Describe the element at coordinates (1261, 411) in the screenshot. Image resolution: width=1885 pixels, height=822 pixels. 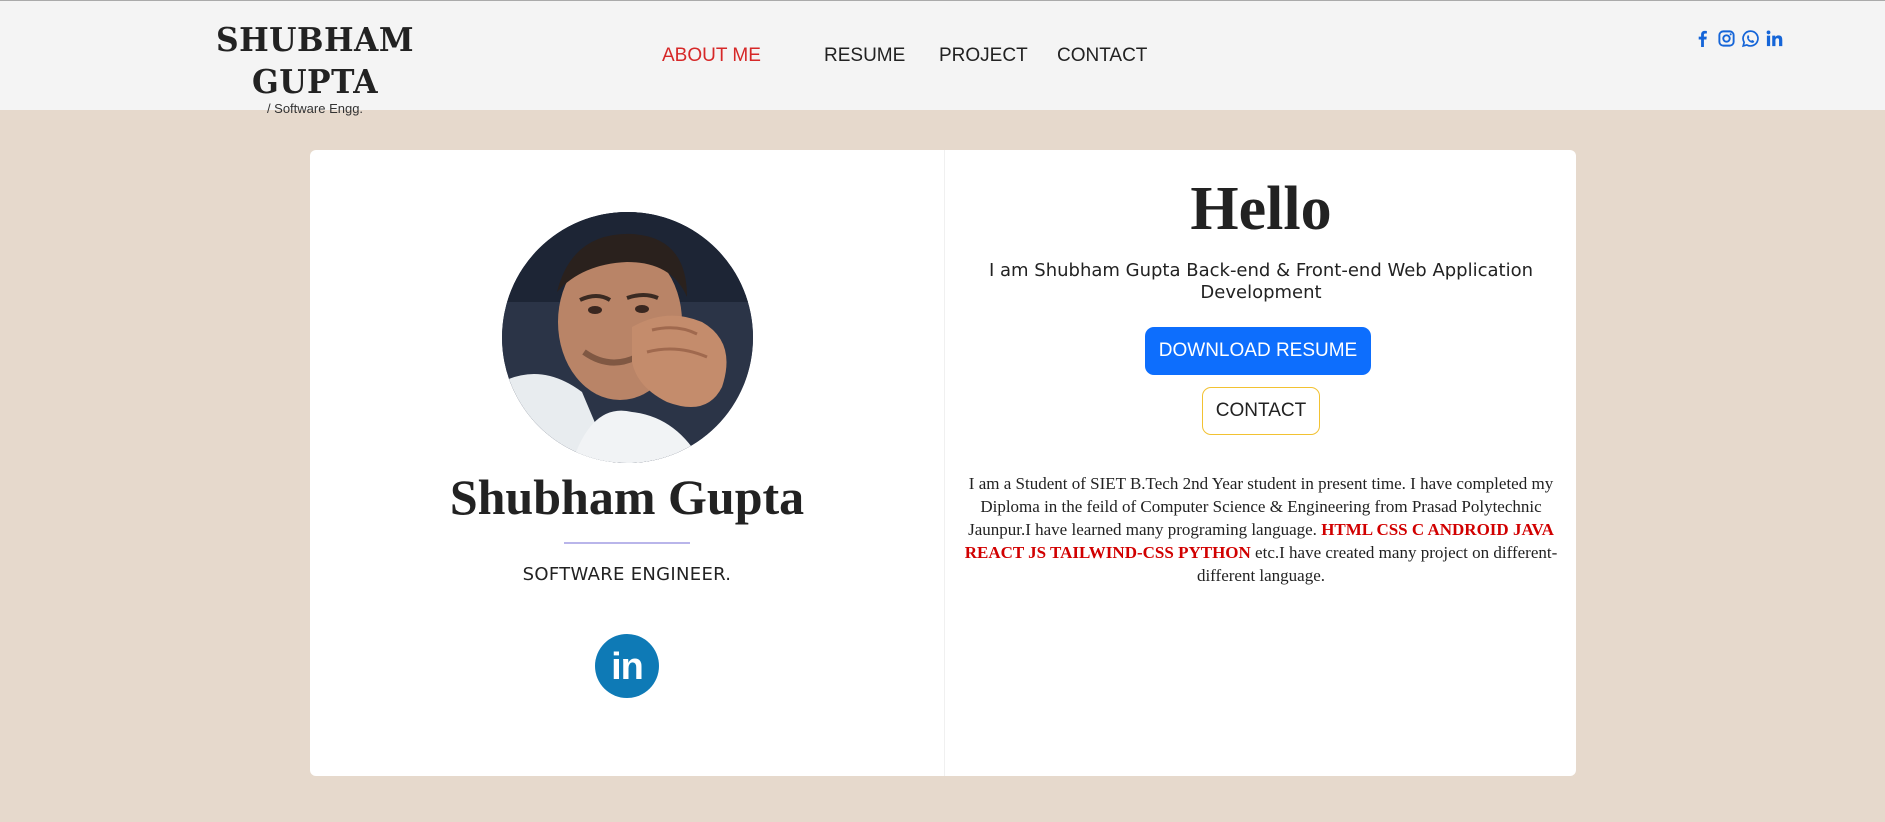
I see `contact-button: CONTACT` at that location.